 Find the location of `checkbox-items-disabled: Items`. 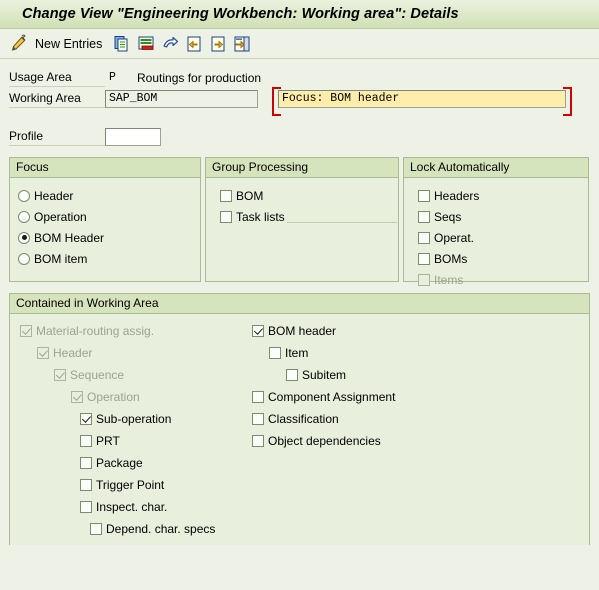

checkbox-items-disabled: Items is located at coordinates (500, 279).